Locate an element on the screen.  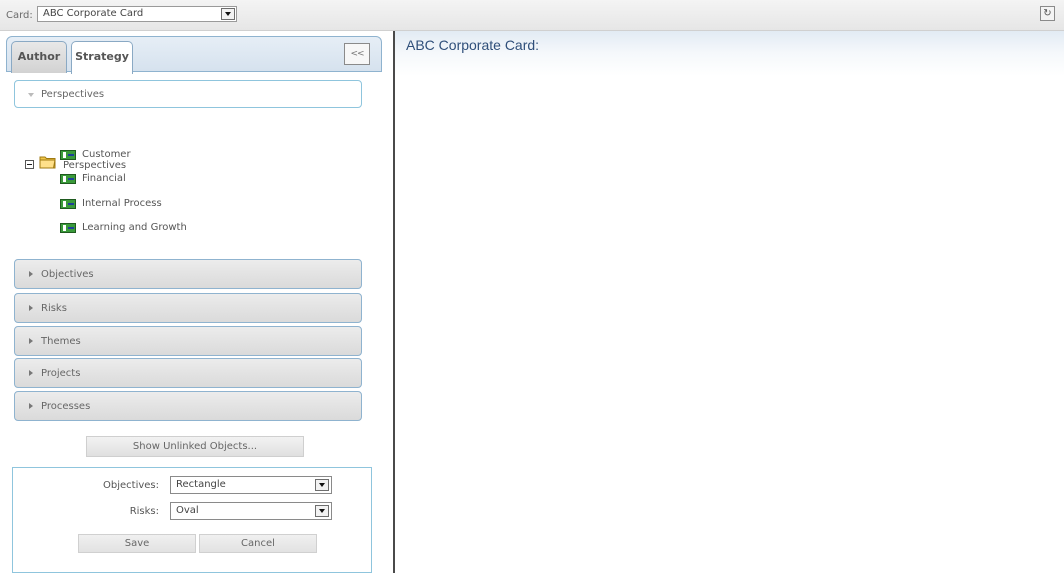
folder-open-icon is located at coordinates (47, 162).